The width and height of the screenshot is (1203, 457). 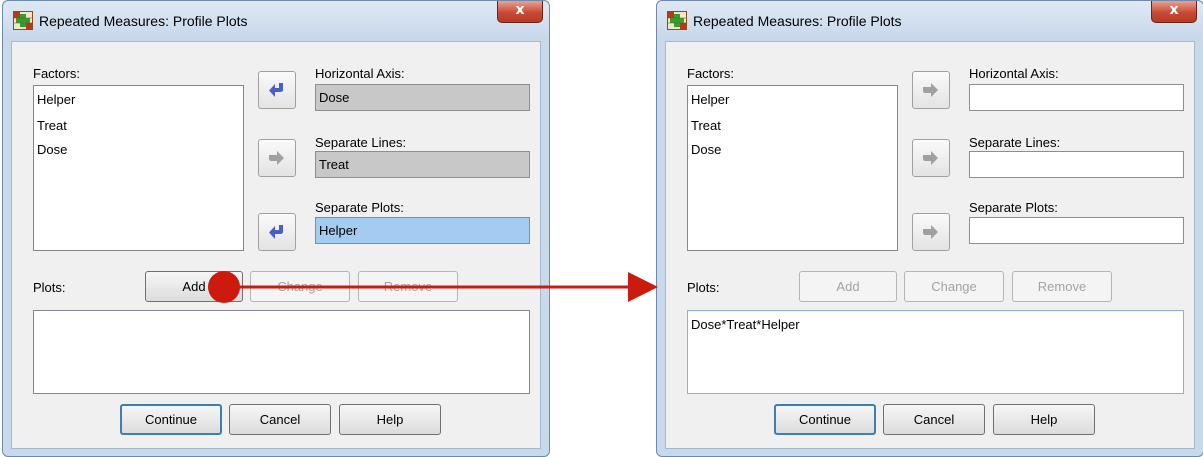 I want to click on red-arrow-icon, so click(x=433, y=287).